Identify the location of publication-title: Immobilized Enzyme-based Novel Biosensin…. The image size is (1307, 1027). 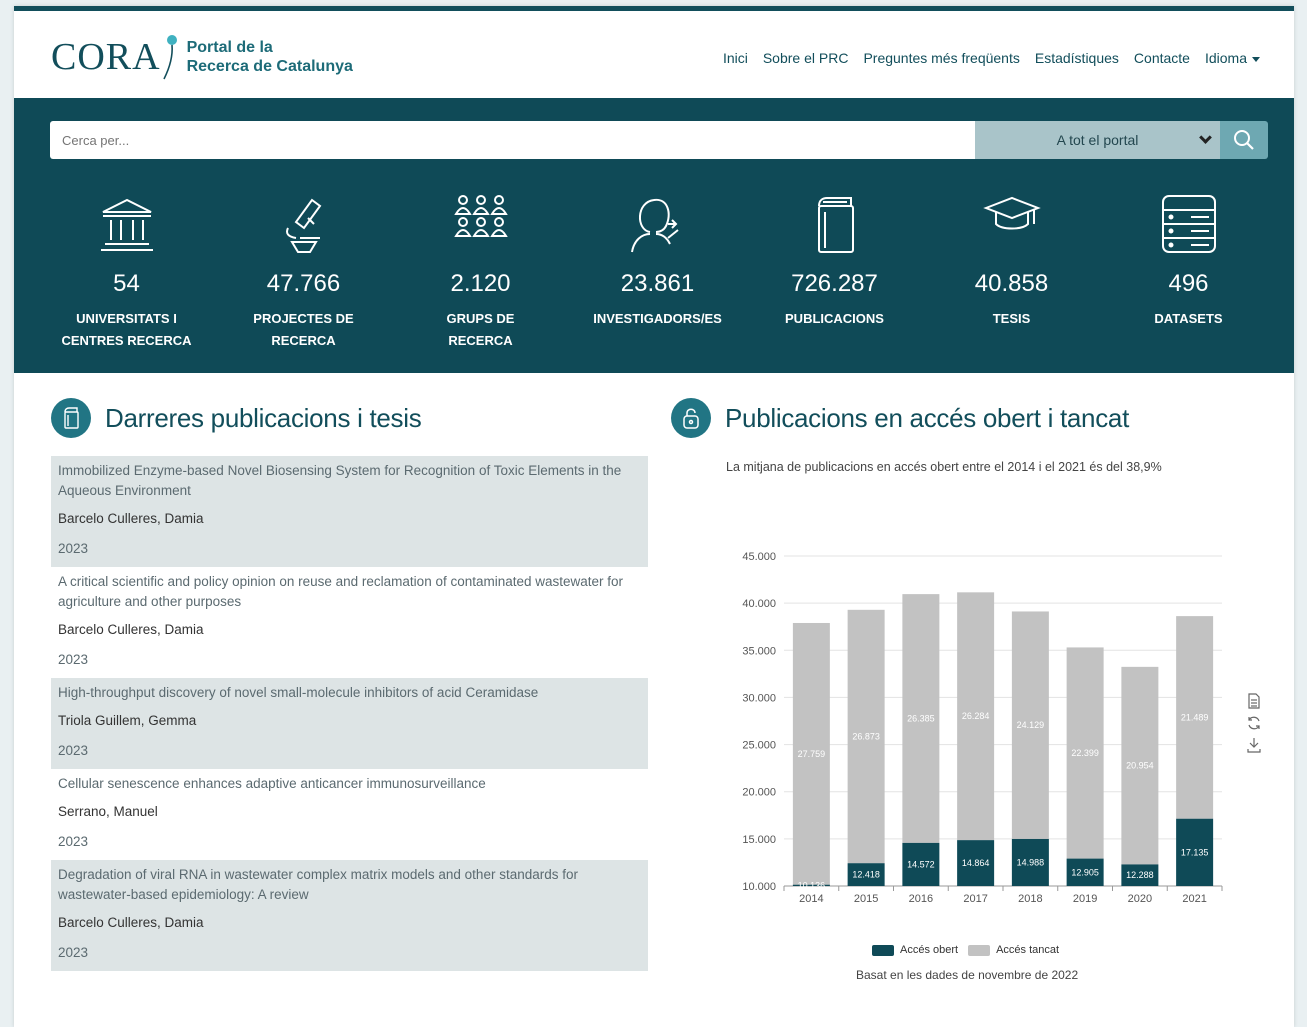
(349, 481).